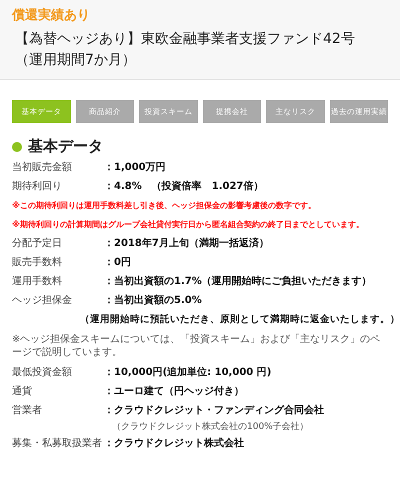 The height and width of the screenshot is (478, 400). Describe the element at coordinates (153, 300) in the screenshot. I see `field-value: ：当初出資額の5.0%` at that location.